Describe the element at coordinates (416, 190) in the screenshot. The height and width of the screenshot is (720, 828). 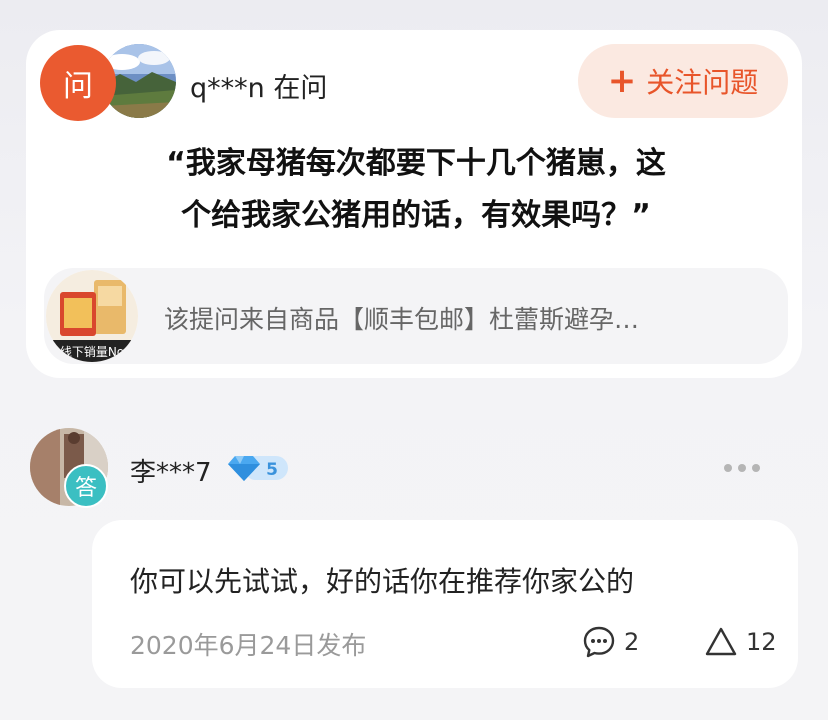
I see `question-text: “我家母猪每次都要下十几个猪崽，这 个给我家公猪用的话，有效果吗？”` at that location.